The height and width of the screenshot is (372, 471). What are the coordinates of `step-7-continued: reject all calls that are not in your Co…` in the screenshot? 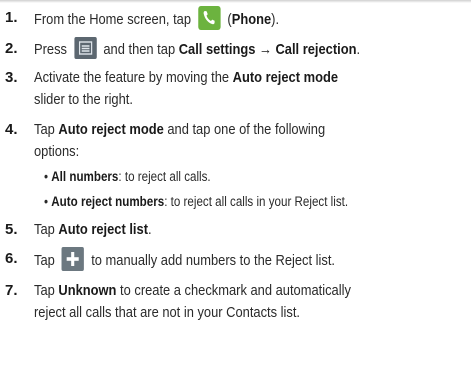 It's located at (167, 312).